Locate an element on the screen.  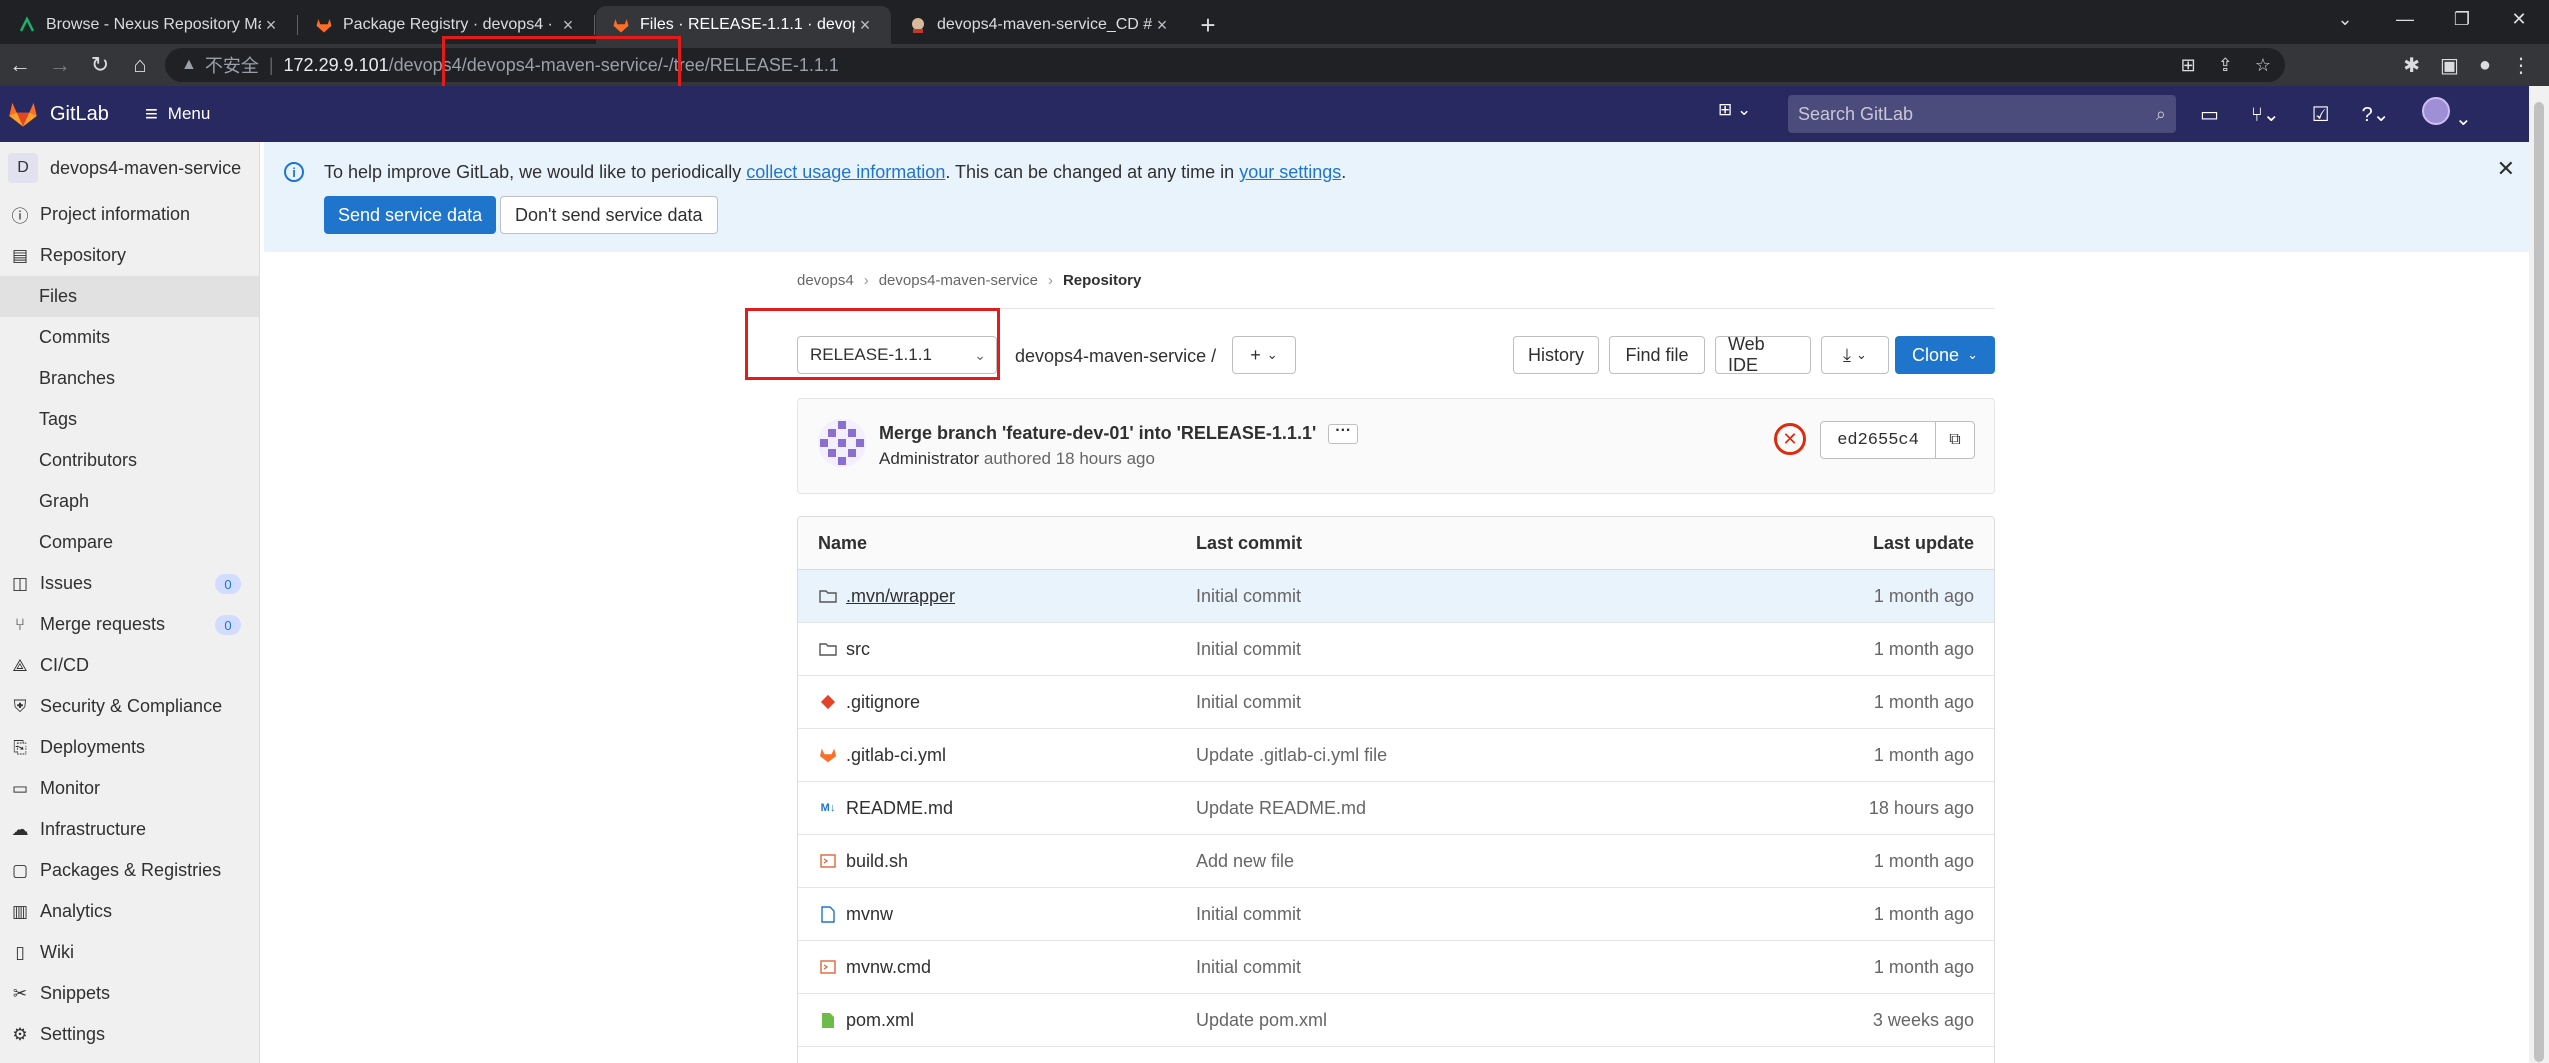
sidebar-item-deployments: ⎘ Deployments is located at coordinates (129, 747).